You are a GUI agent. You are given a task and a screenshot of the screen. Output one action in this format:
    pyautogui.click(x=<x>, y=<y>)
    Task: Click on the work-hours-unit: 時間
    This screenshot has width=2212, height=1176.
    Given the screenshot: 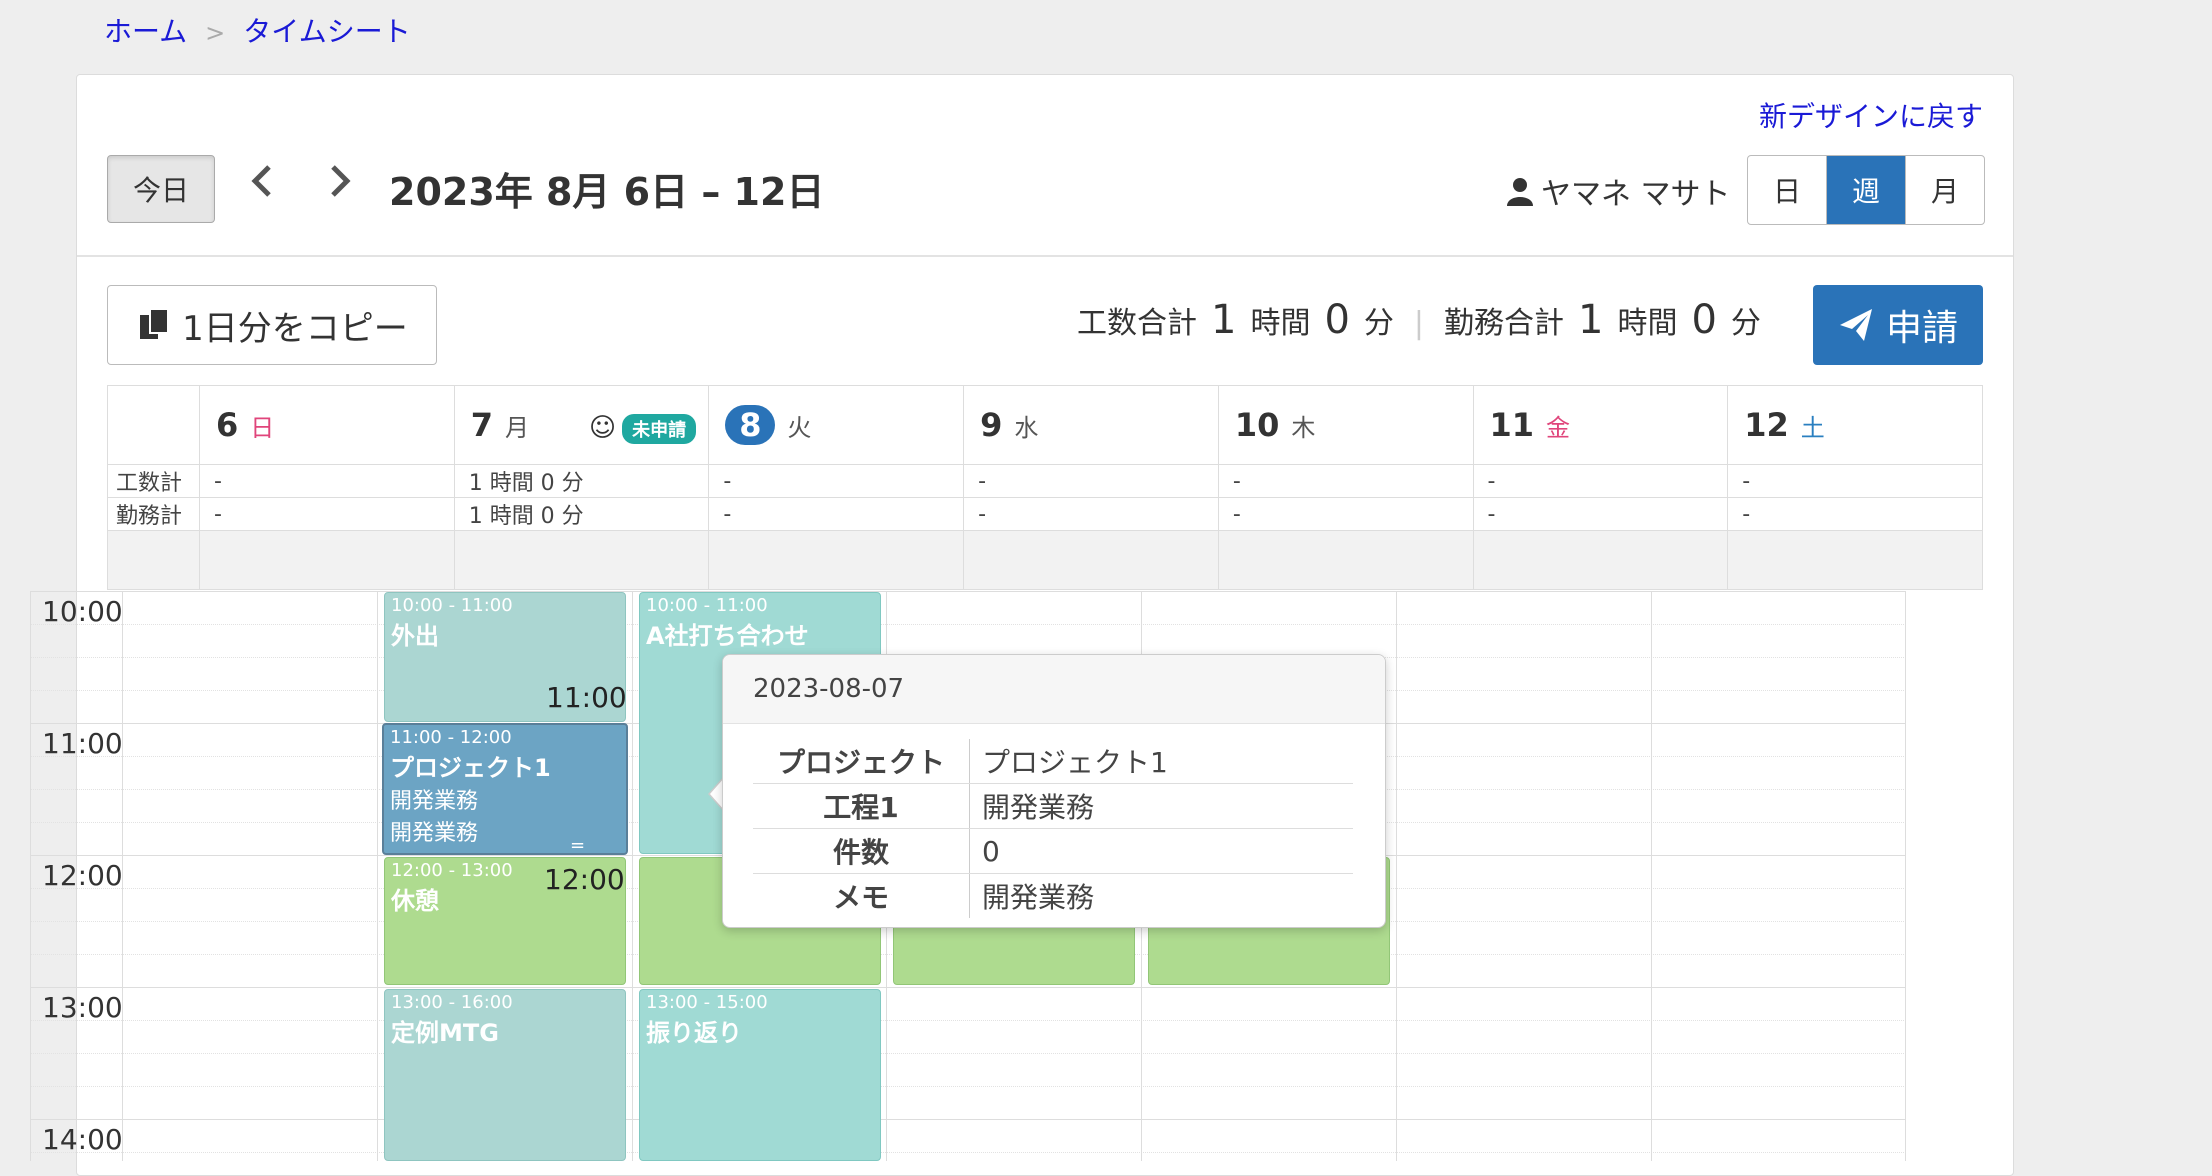 What is the action you would take?
    pyautogui.click(x=1280, y=323)
    